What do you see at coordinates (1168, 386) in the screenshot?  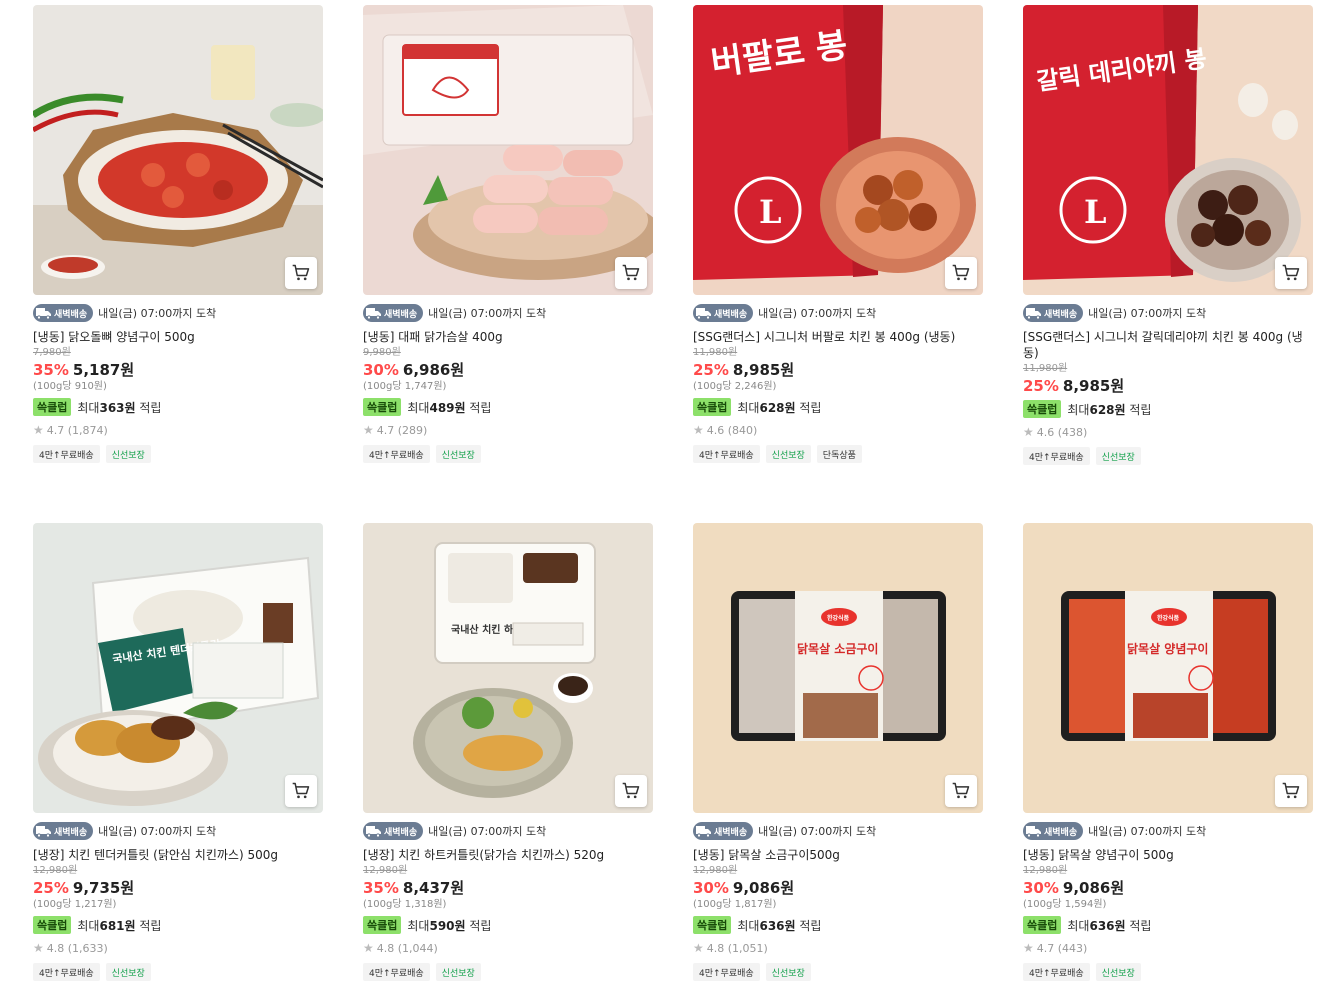 I see `price-row: 25% 8,985원` at bounding box center [1168, 386].